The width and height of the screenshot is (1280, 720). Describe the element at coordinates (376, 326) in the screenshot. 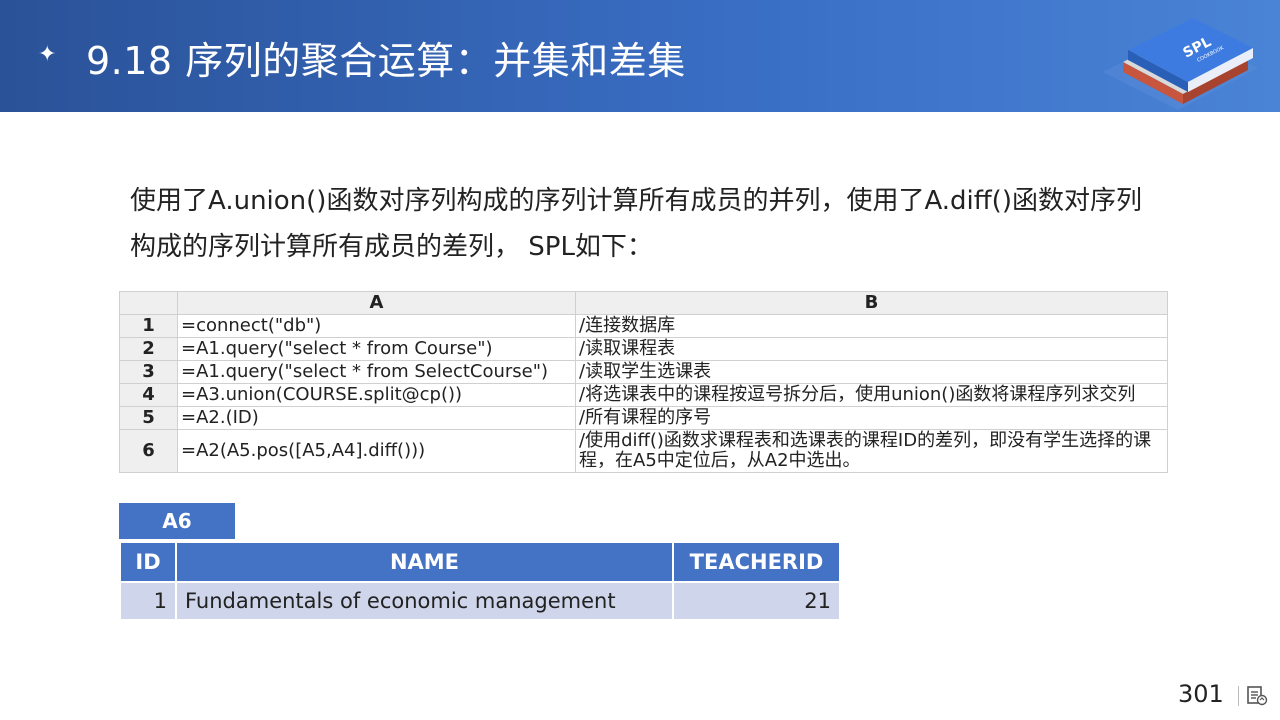

I see `cell-a1: =connect("db")` at that location.